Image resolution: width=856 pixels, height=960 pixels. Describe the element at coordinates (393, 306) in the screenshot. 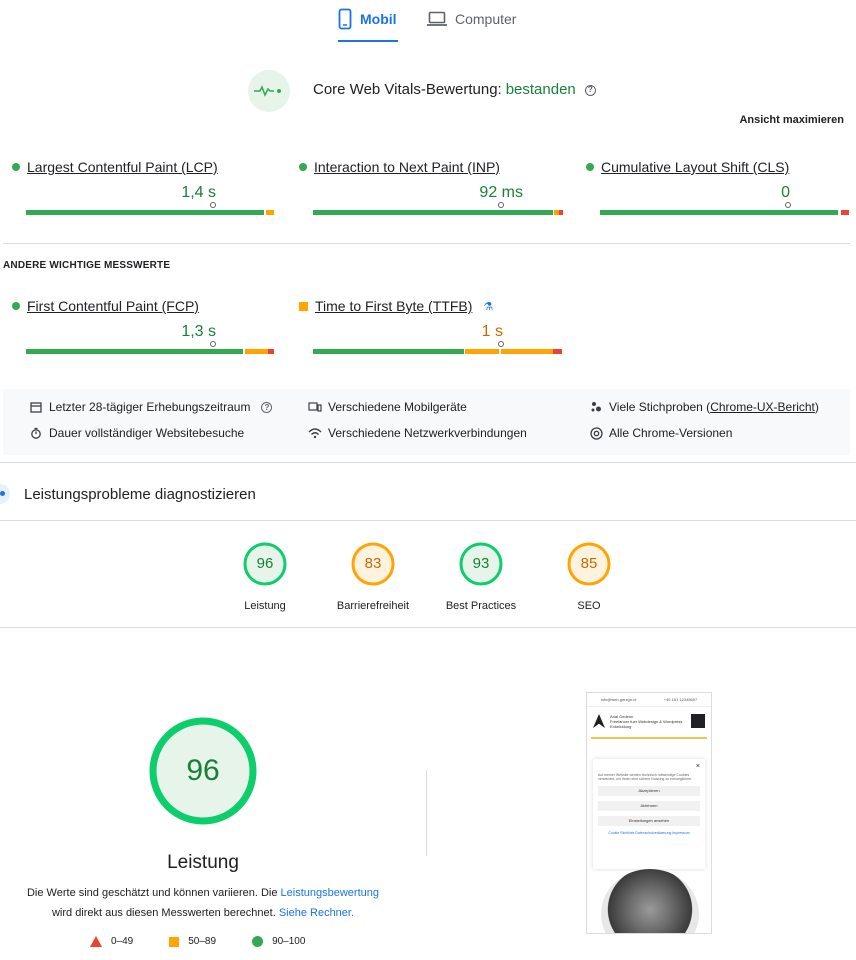

I see `metric-name-link: Time to First Byte (TTFB)` at that location.